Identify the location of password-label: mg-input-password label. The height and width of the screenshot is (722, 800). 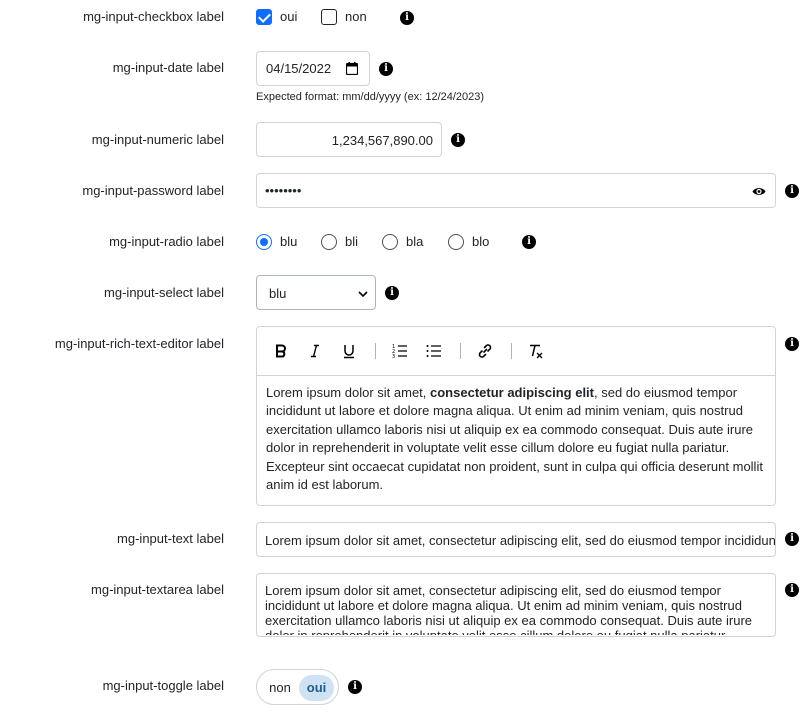
(153, 190).